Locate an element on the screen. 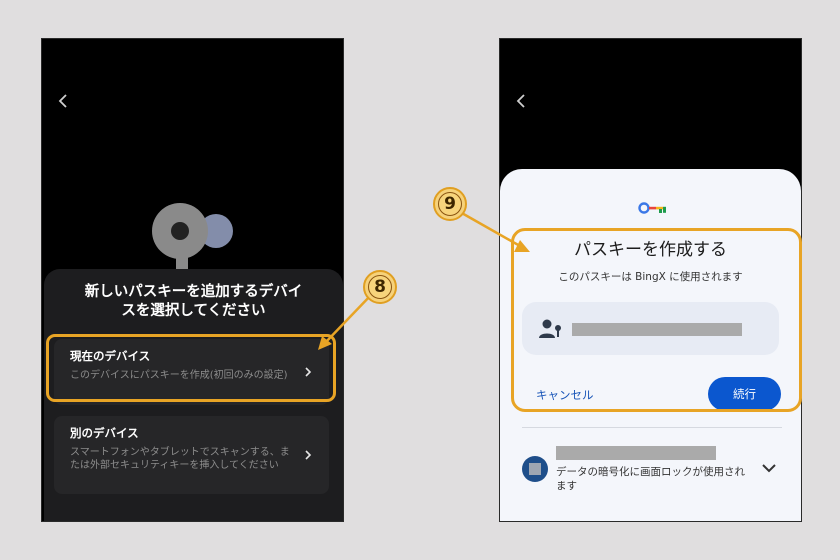 The height and width of the screenshot is (560, 840). step-badge-8: 8 is located at coordinates (380, 287).